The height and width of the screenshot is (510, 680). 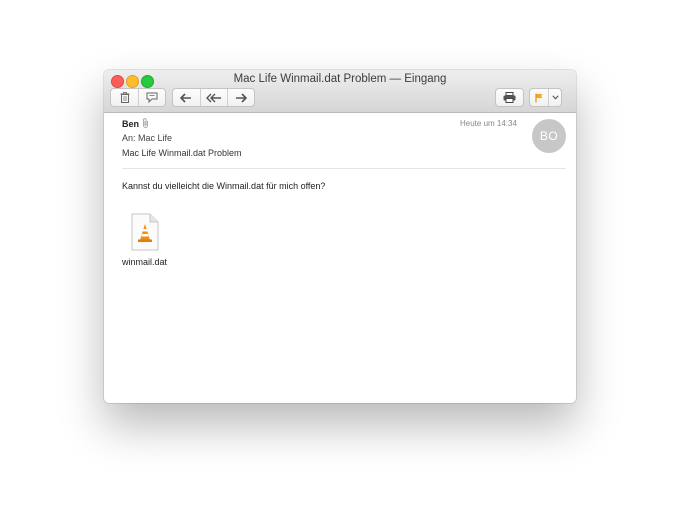 What do you see at coordinates (145, 123) in the screenshot?
I see `paperclip-icon` at bounding box center [145, 123].